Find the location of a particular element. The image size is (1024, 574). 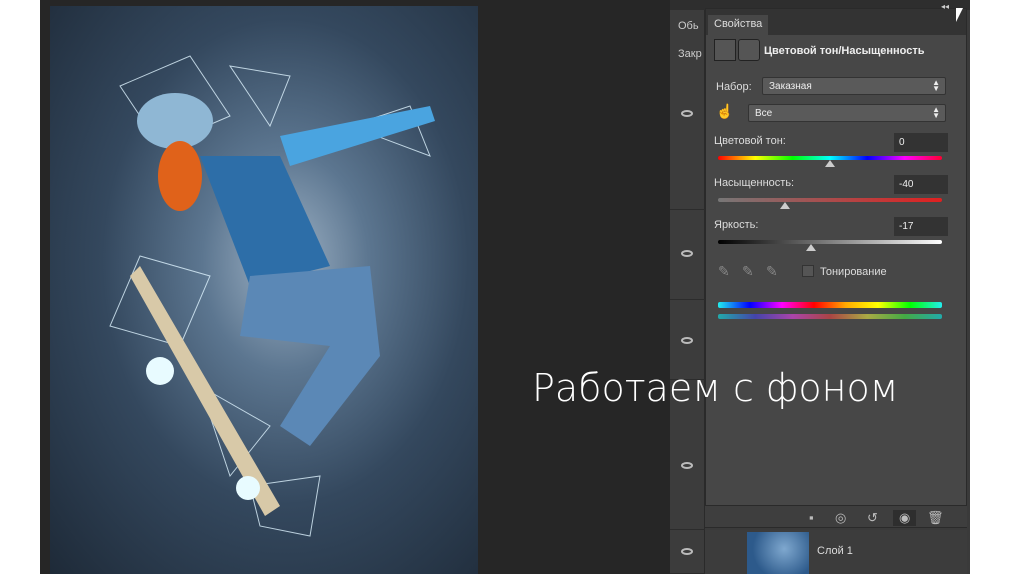

saturation-label: Насыщенность: is located at coordinates (754, 183).